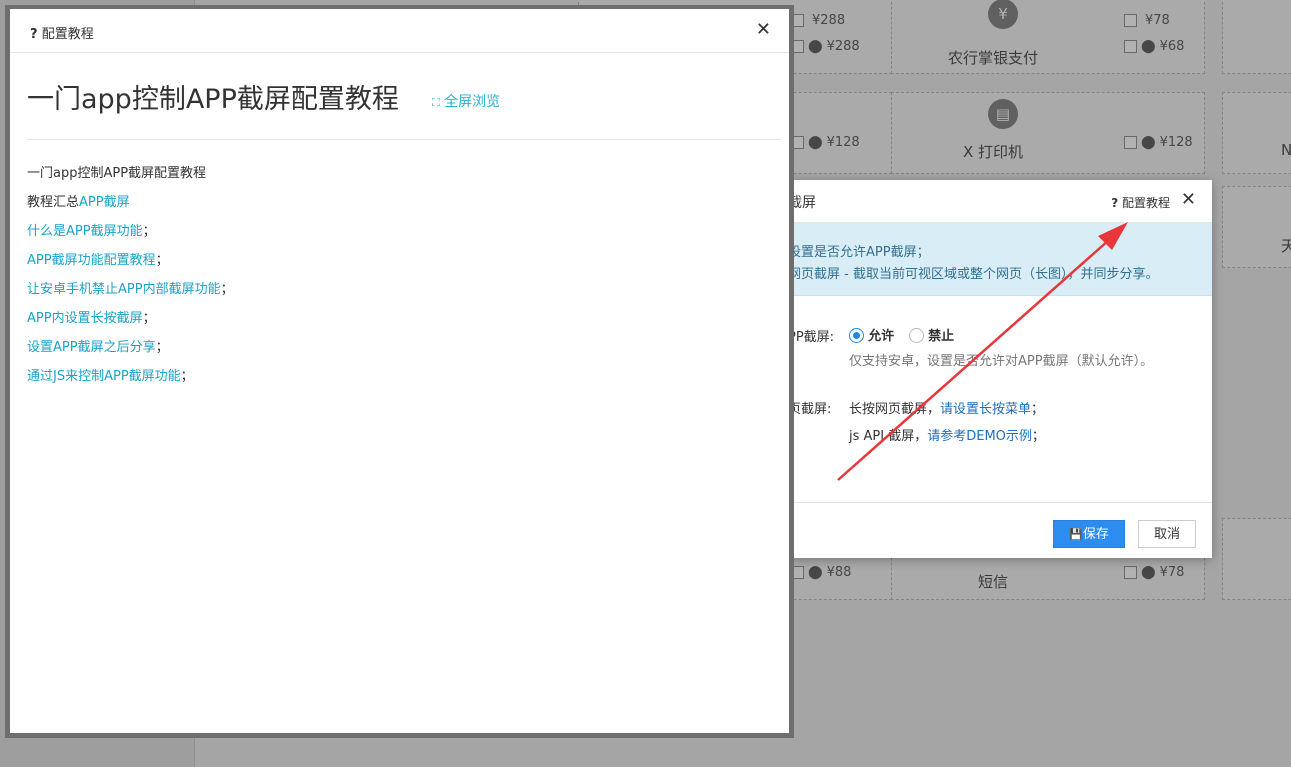 The height and width of the screenshot is (767, 1291). Describe the element at coordinates (978, 356) in the screenshot. I see `arrow-shaft` at that location.